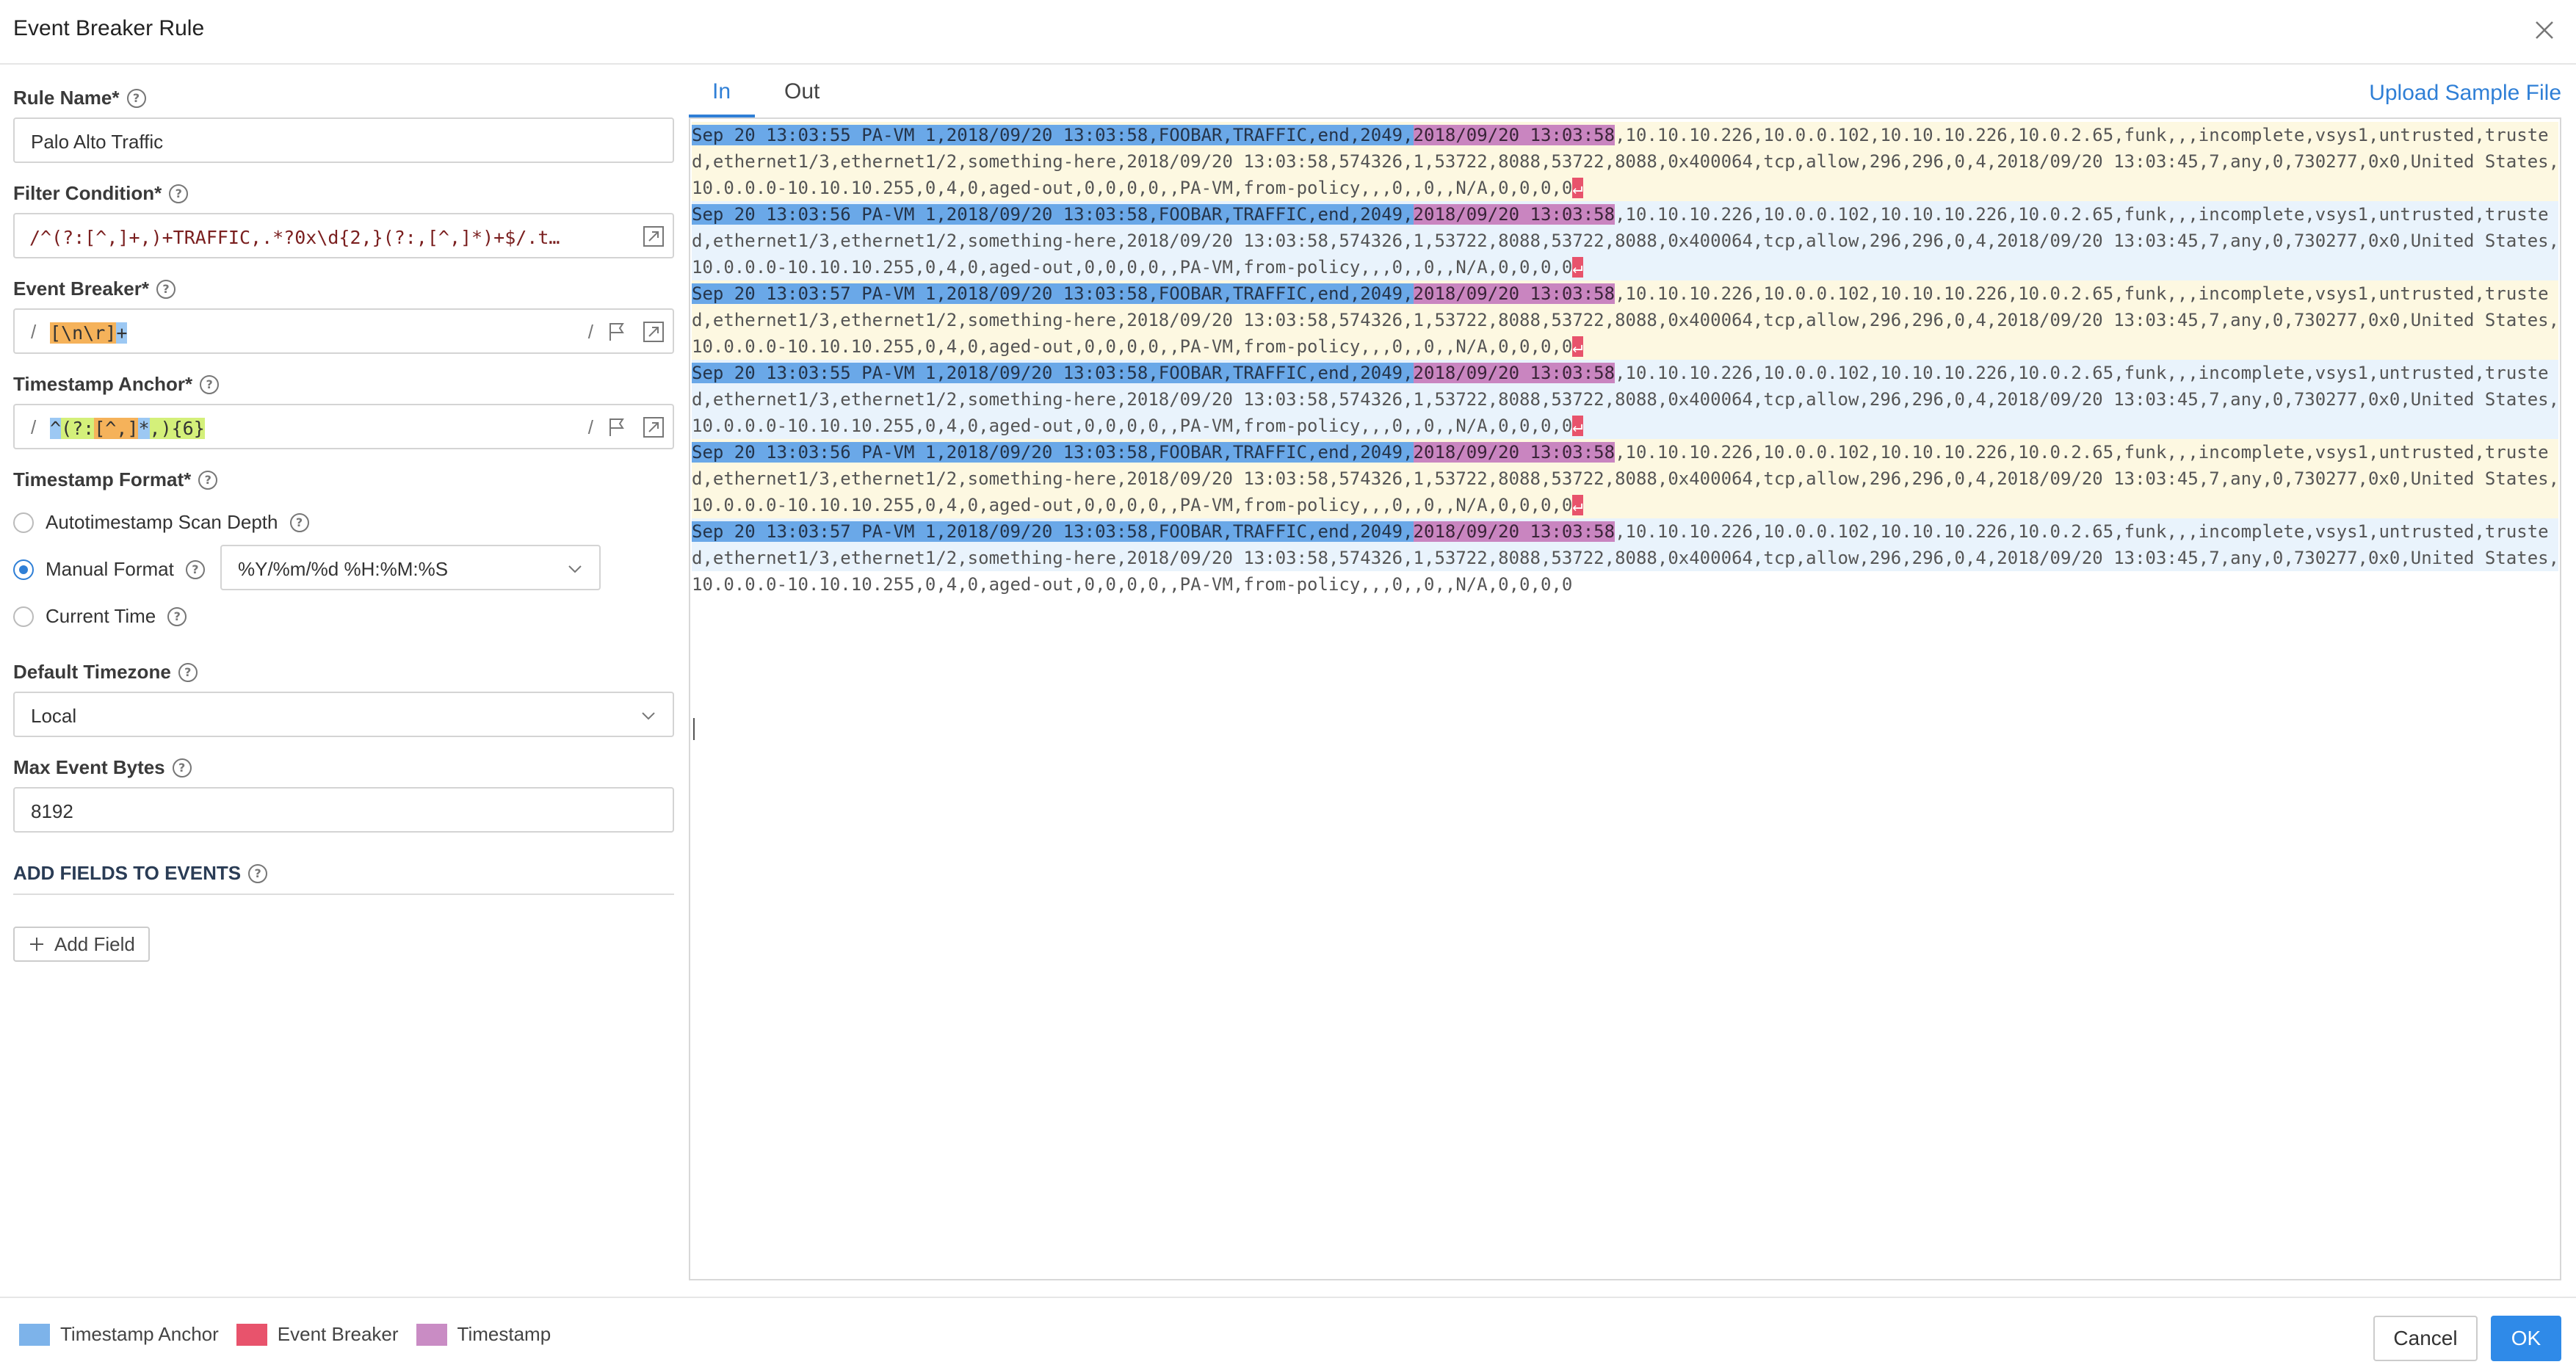  Describe the element at coordinates (36, 944) in the screenshot. I see `plus-icon` at that location.